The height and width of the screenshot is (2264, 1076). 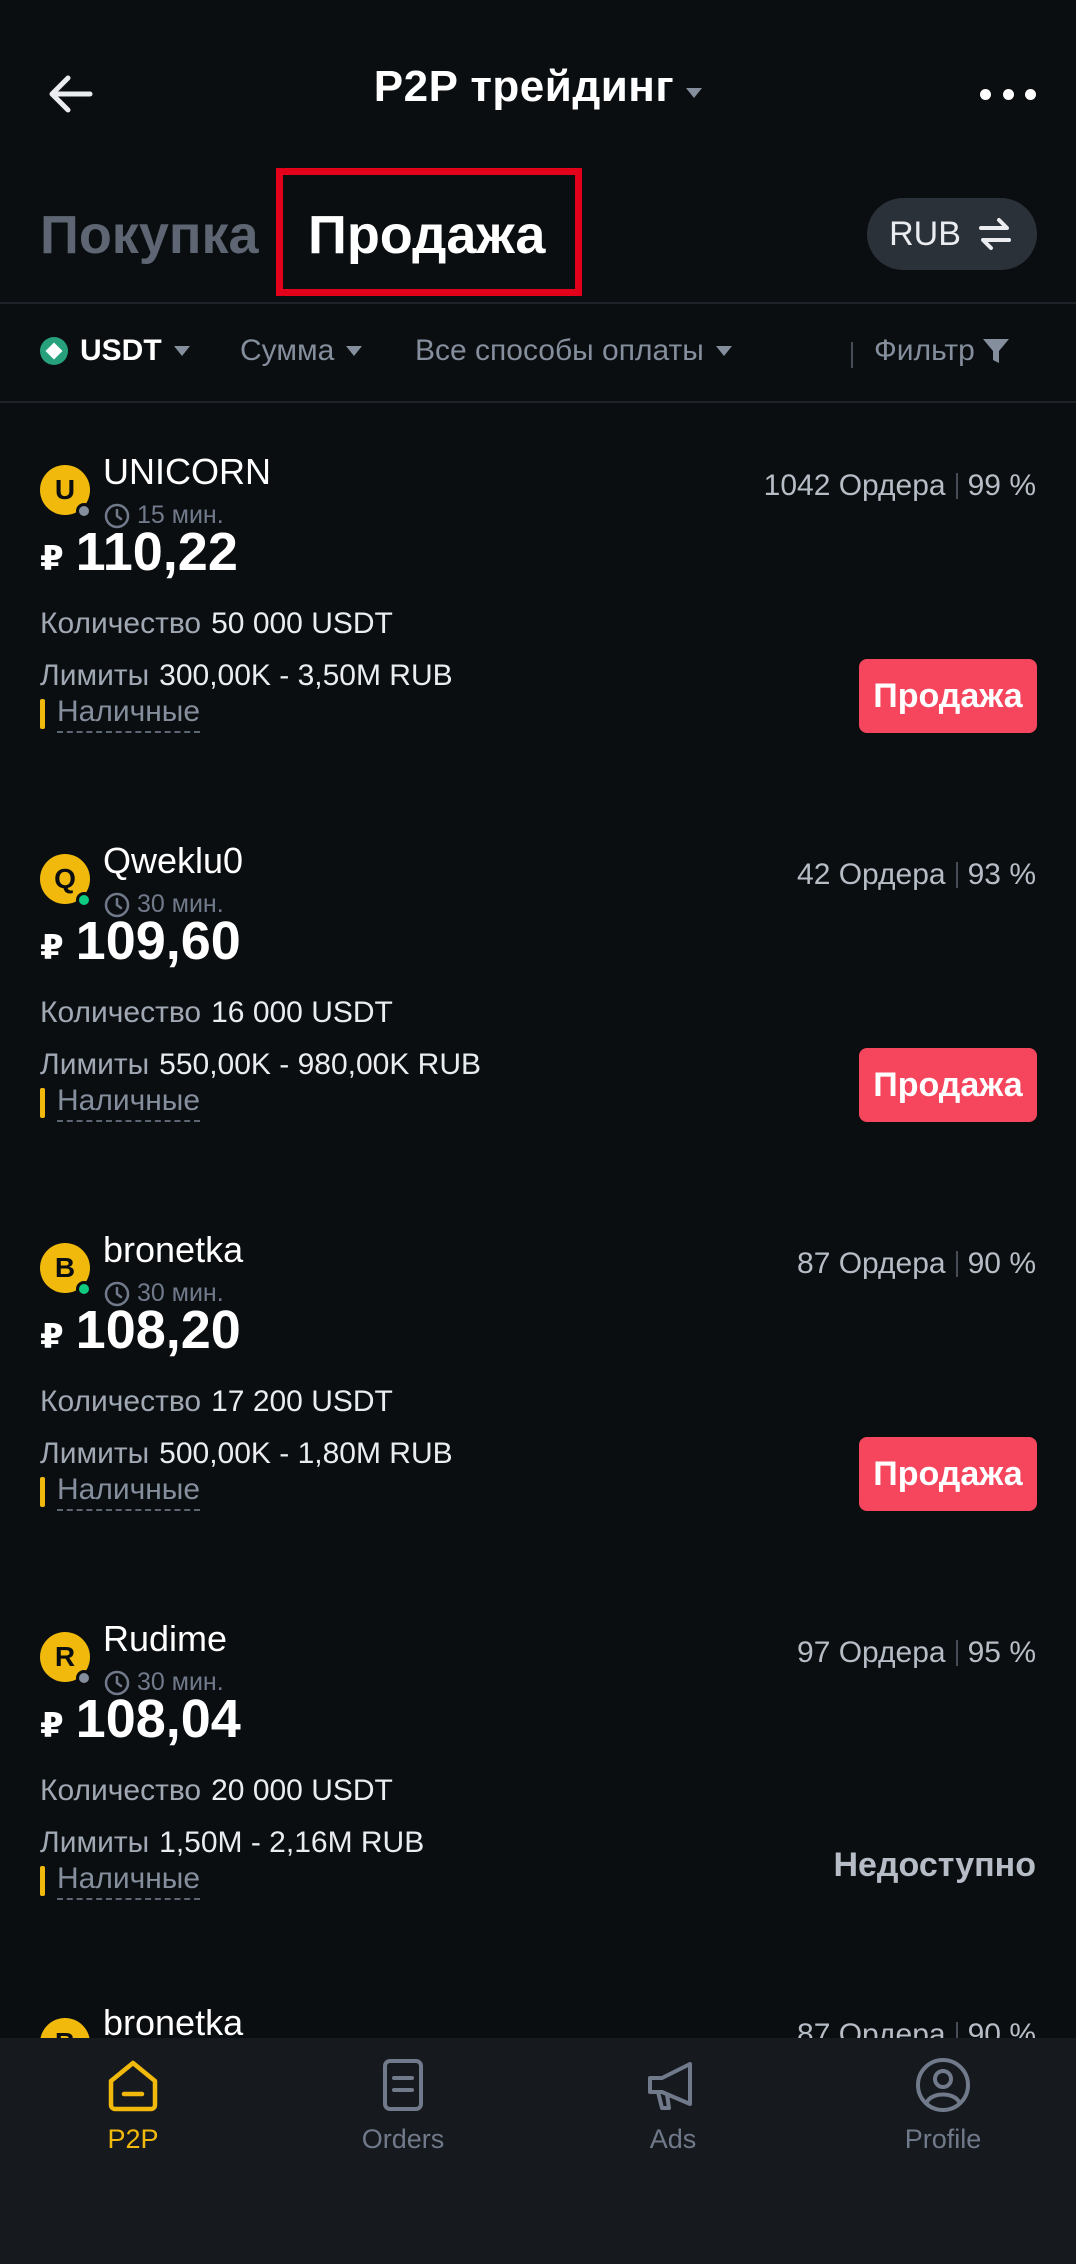 I want to click on limits-value: 300,00K - 3,50M RUB, so click(x=306, y=675).